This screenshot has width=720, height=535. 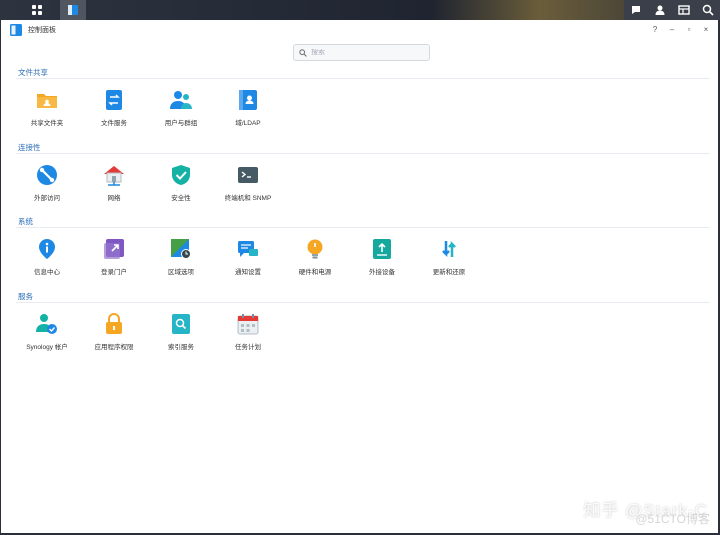 What do you see at coordinates (114, 100) in the screenshot?
I see `file-services-icon` at bounding box center [114, 100].